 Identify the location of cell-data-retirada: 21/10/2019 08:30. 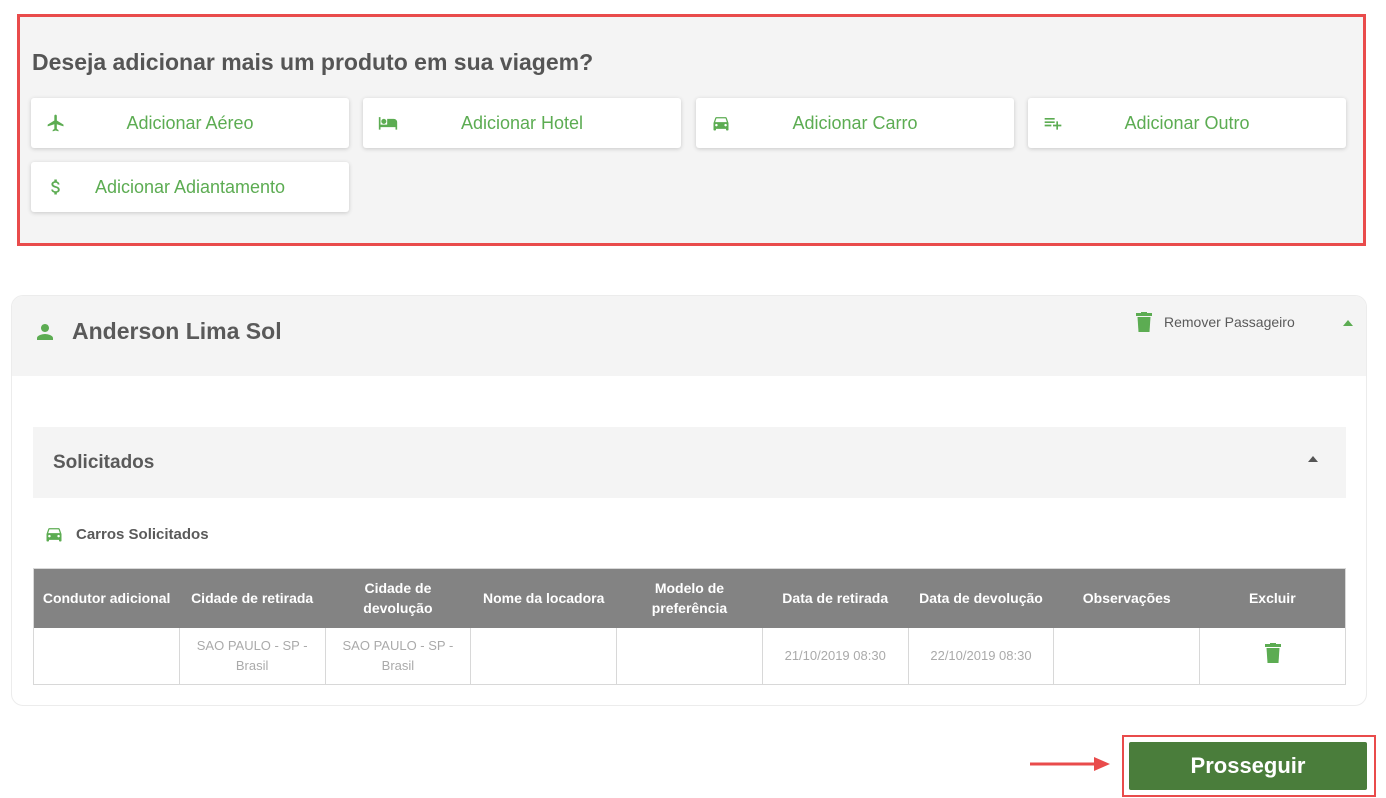
(835, 656).